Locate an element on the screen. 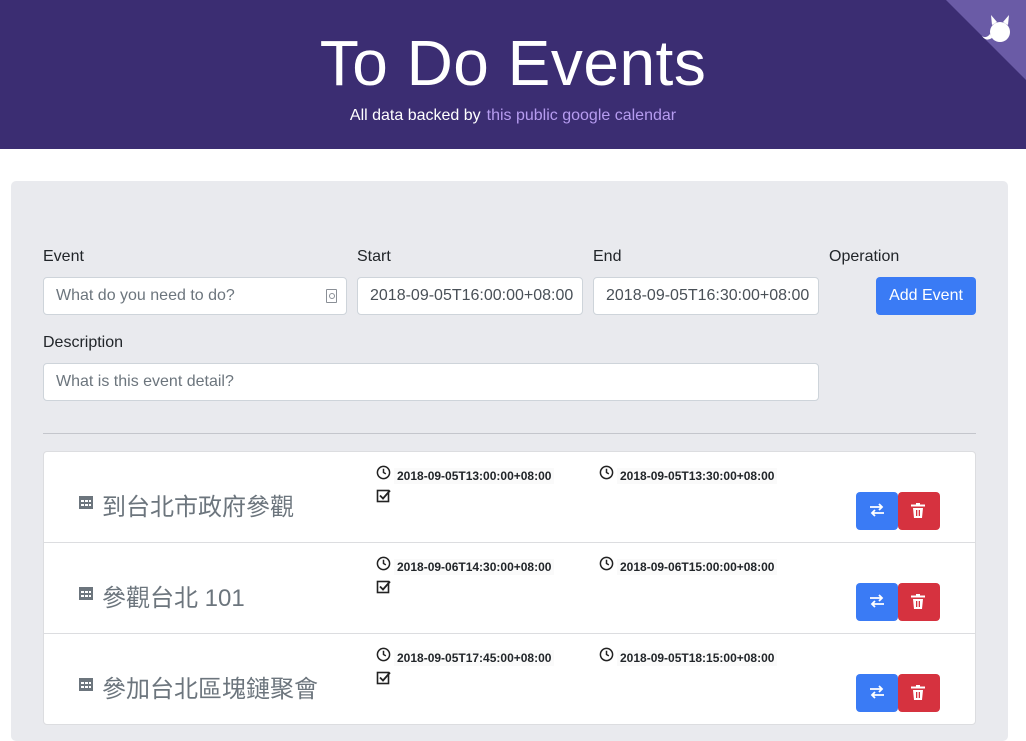 The height and width of the screenshot is (741, 1026). add-event-button: Add Event is located at coordinates (926, 296).